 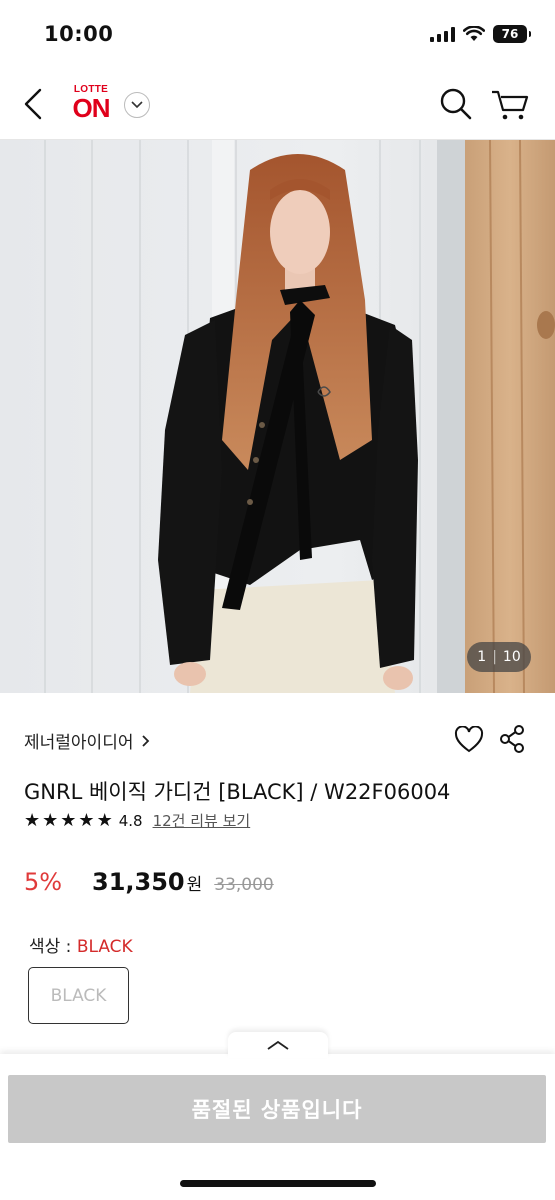 What do you see at coordinates (277, 105) in the screenshot?
I see `app-header: LOTTE ON` at bounding box center [277, 105].